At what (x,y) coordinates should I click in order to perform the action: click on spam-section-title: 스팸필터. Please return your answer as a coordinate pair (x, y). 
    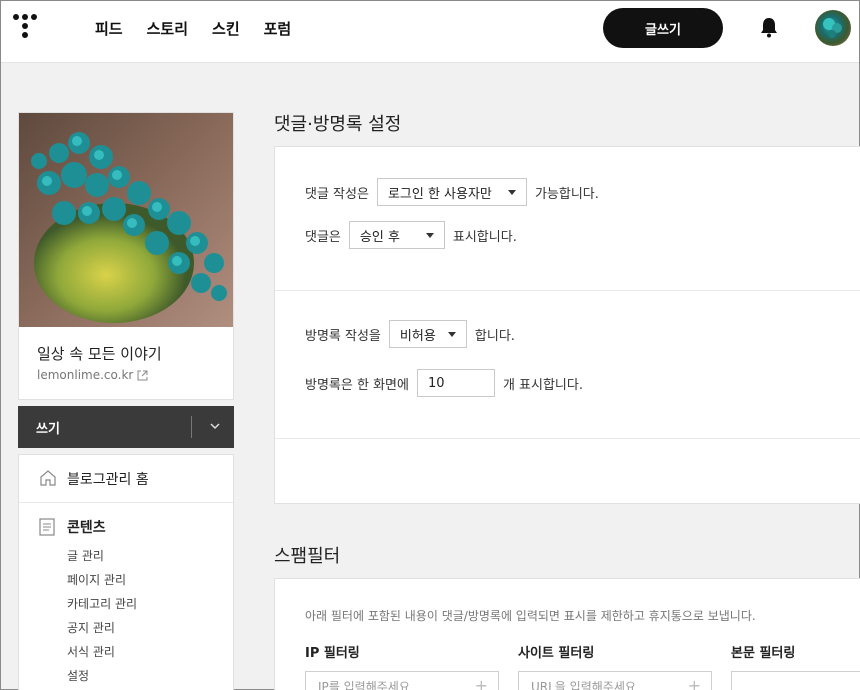
    Looking at the image, I should click on (307, 556).